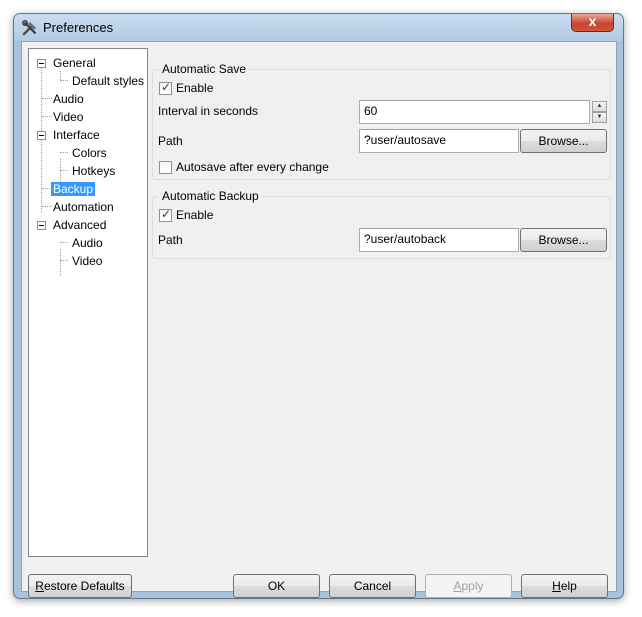 The width and height of the screenshot is (642, 617). Describe the element at coordinates (170, 240) in the screenshot. I see `autobackup-path-label: Path` at that location.